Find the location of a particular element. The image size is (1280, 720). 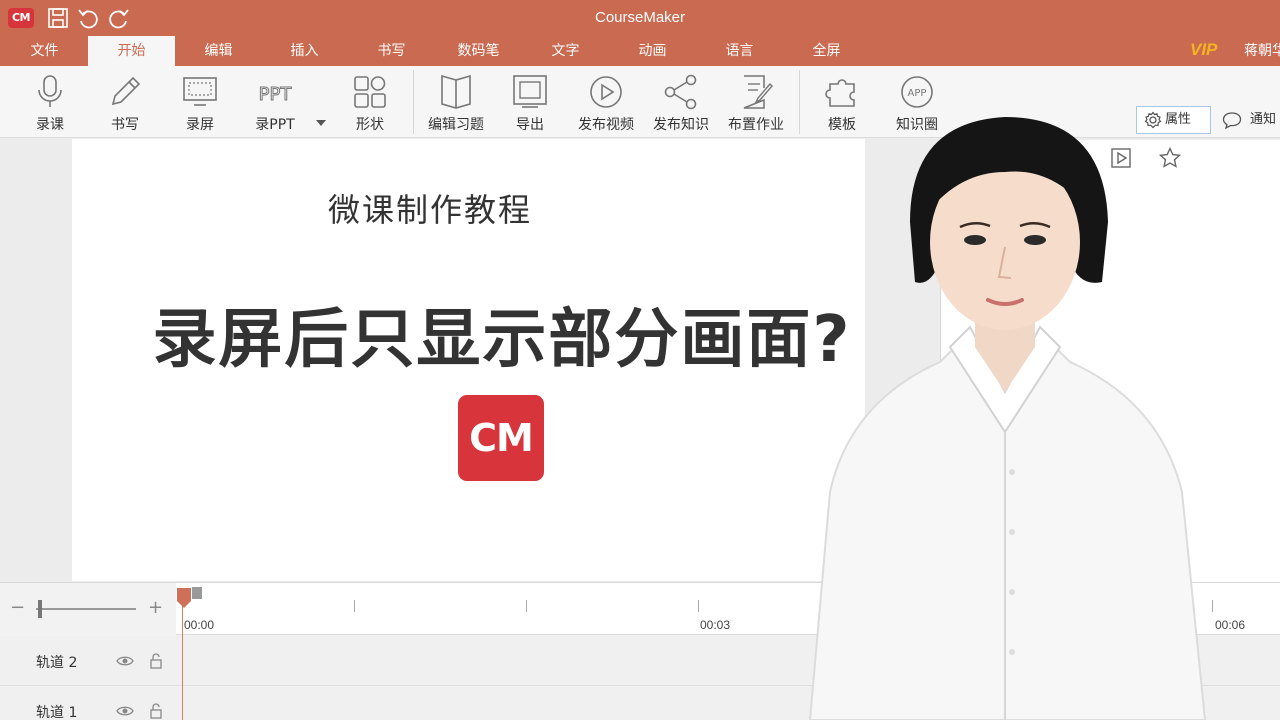

menu-file: 文件 is located at coordinates (44, 51).